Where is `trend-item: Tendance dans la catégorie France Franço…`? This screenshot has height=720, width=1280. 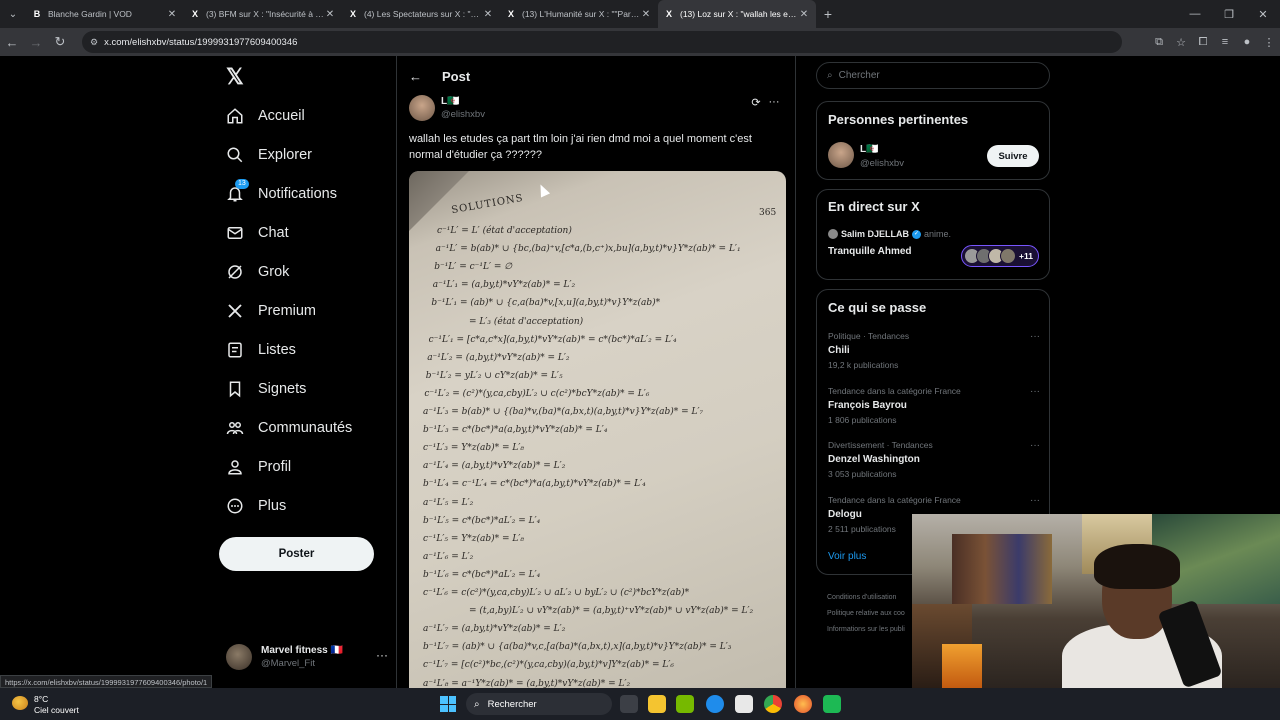 trend-item: Tendance dans la catégorie France Franço… is located at coordinates (934, 405).